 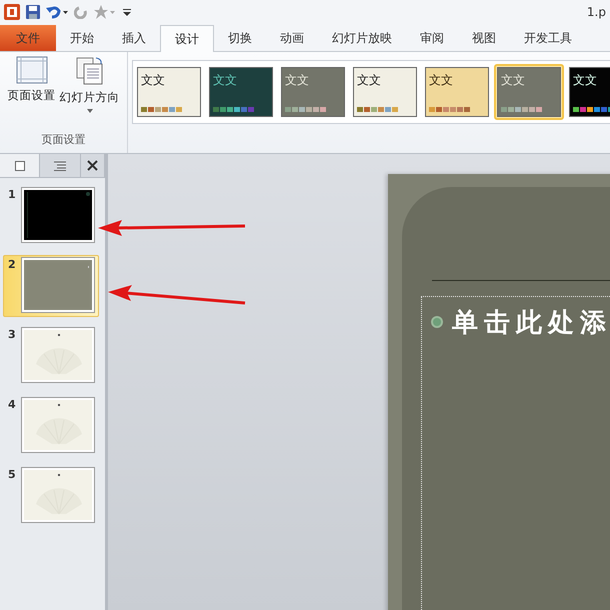 I want to click on bullet-icon, so click(x=437, y=322).